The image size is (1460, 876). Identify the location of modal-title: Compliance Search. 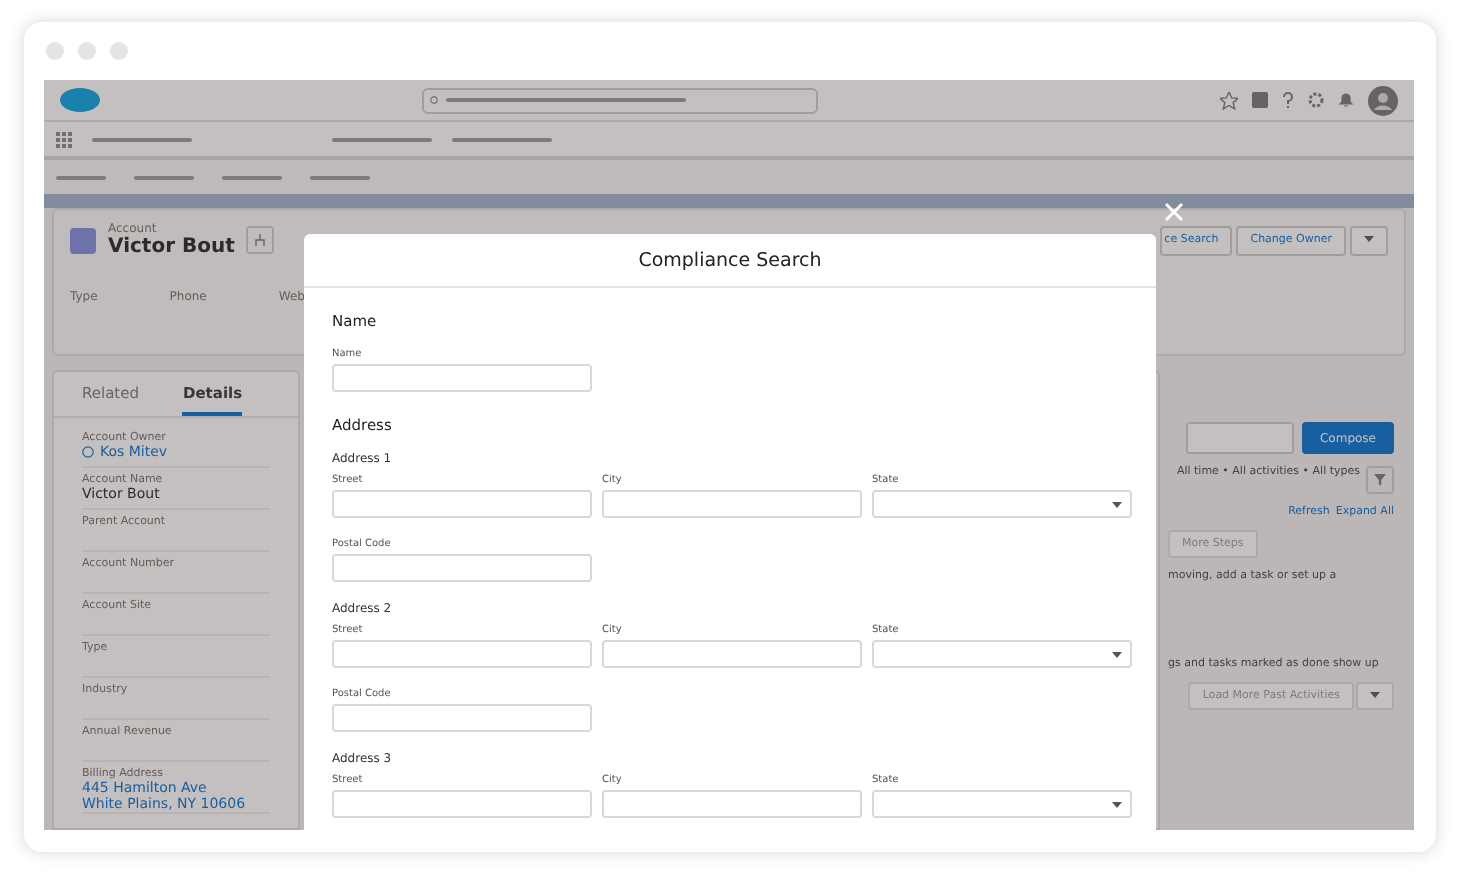
(730, 261).